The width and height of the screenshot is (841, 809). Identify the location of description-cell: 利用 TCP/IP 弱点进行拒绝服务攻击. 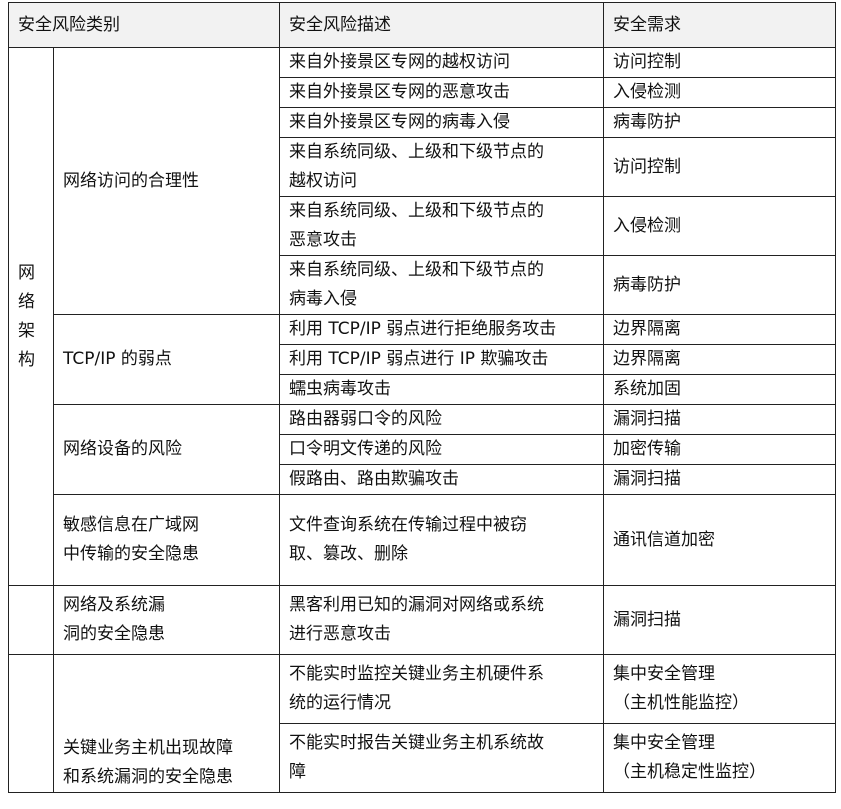
(441, 329).